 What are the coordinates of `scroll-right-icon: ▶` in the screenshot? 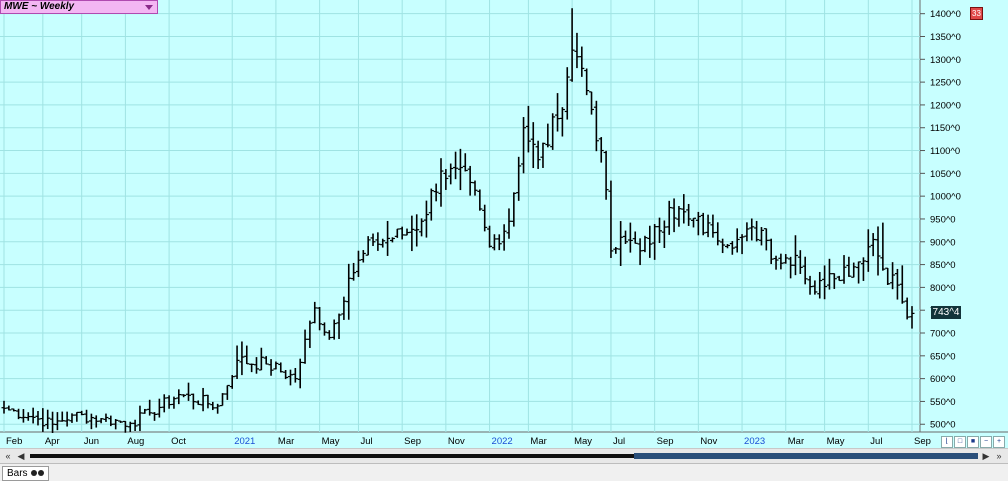 It's located at (986, 456).